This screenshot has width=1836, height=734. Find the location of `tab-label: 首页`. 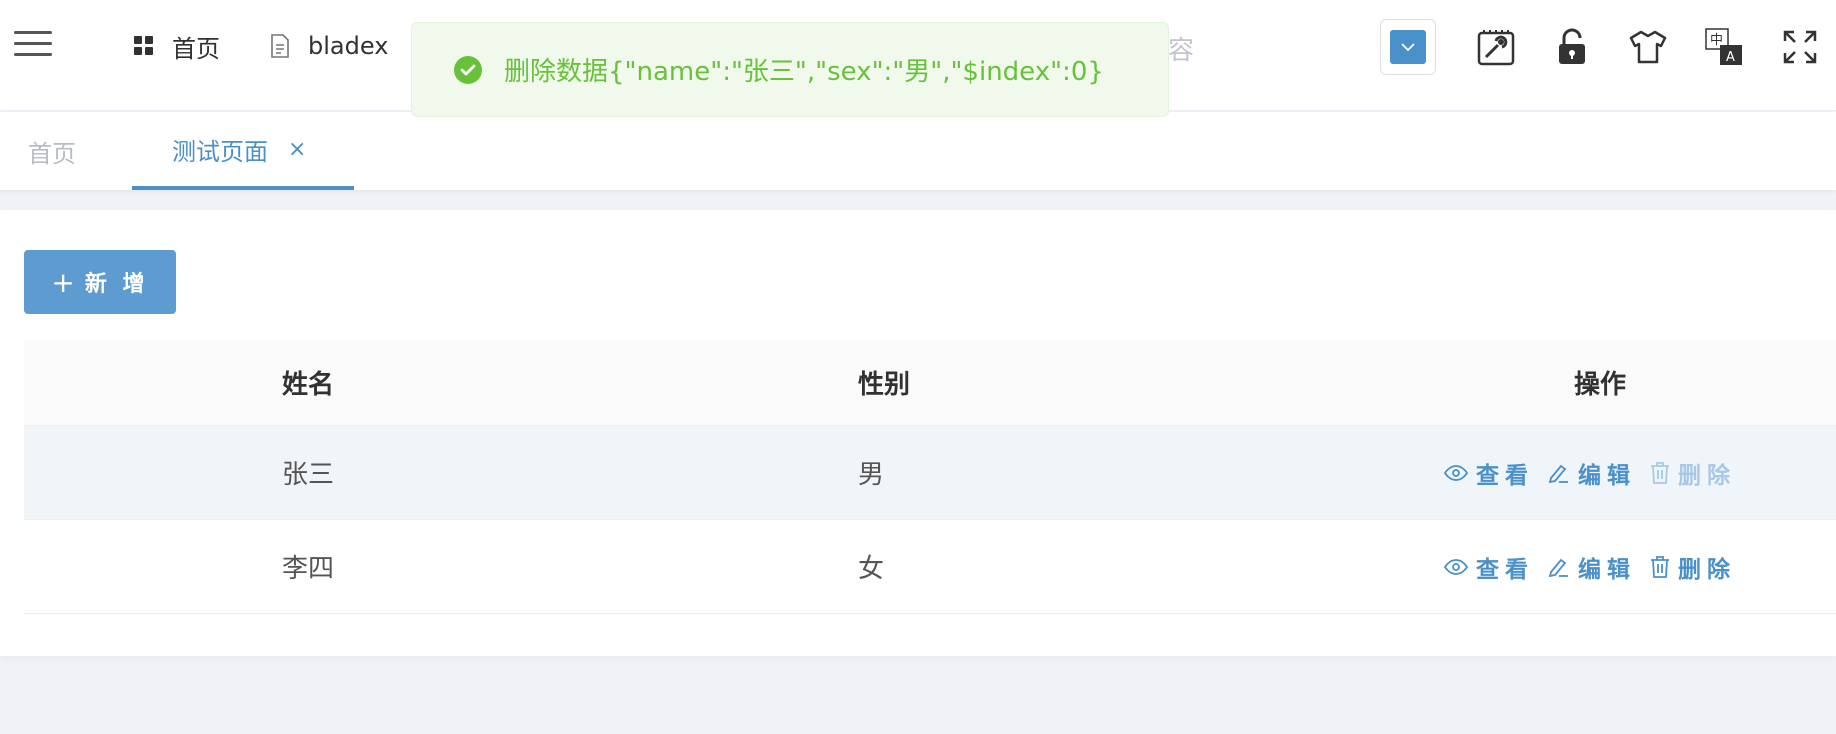

tab-label: 首页 is located at coordinates (52, 153).